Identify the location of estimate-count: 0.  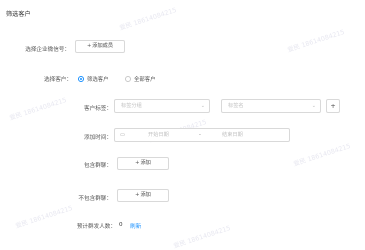
(121, 225).